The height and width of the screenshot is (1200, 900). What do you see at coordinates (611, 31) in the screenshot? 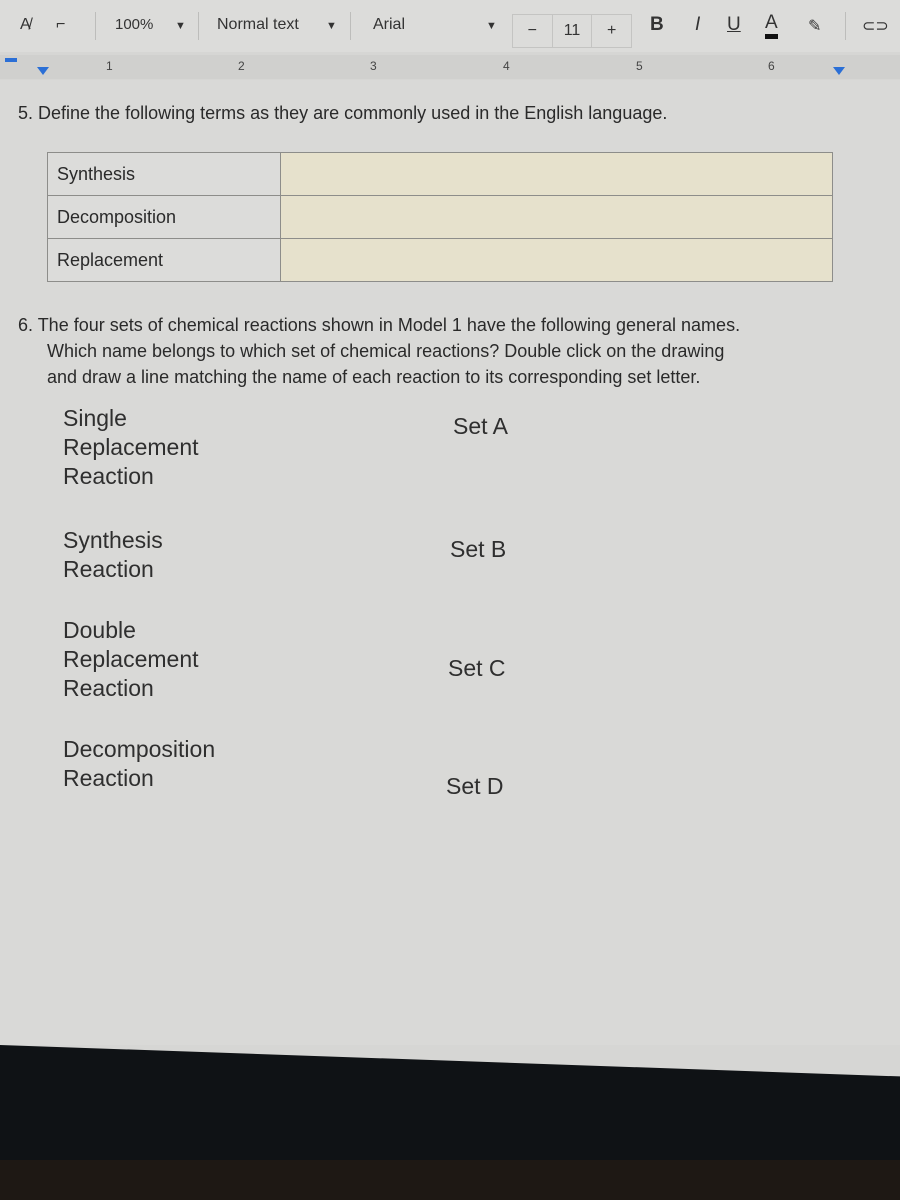
I see `increase-font-button: +` at bounding box center [611, 31].